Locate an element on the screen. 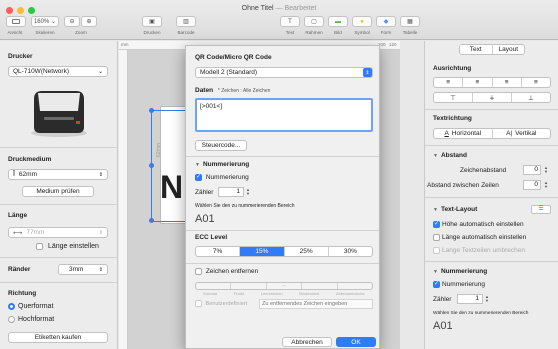  align-left-icon: ≡ is located at coordinates (449, 82).